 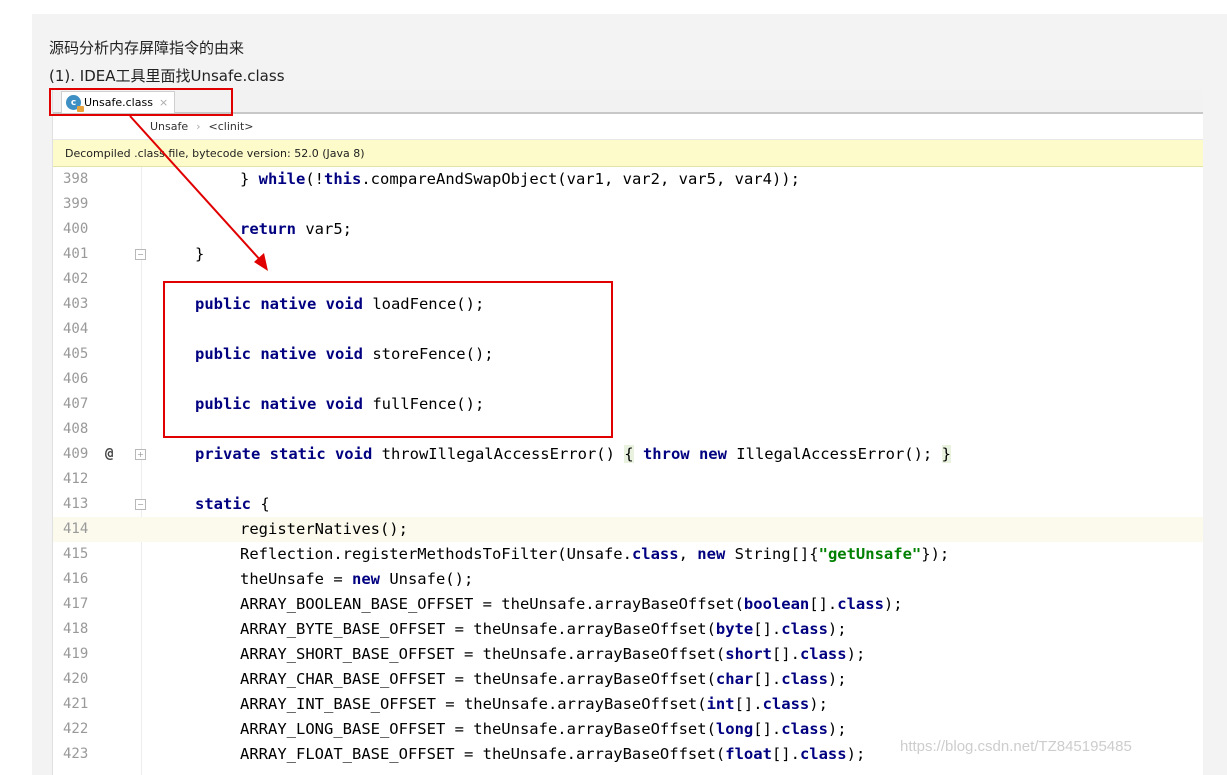 I want to click on keyword-token: boolean, so click(x=776, y=604).